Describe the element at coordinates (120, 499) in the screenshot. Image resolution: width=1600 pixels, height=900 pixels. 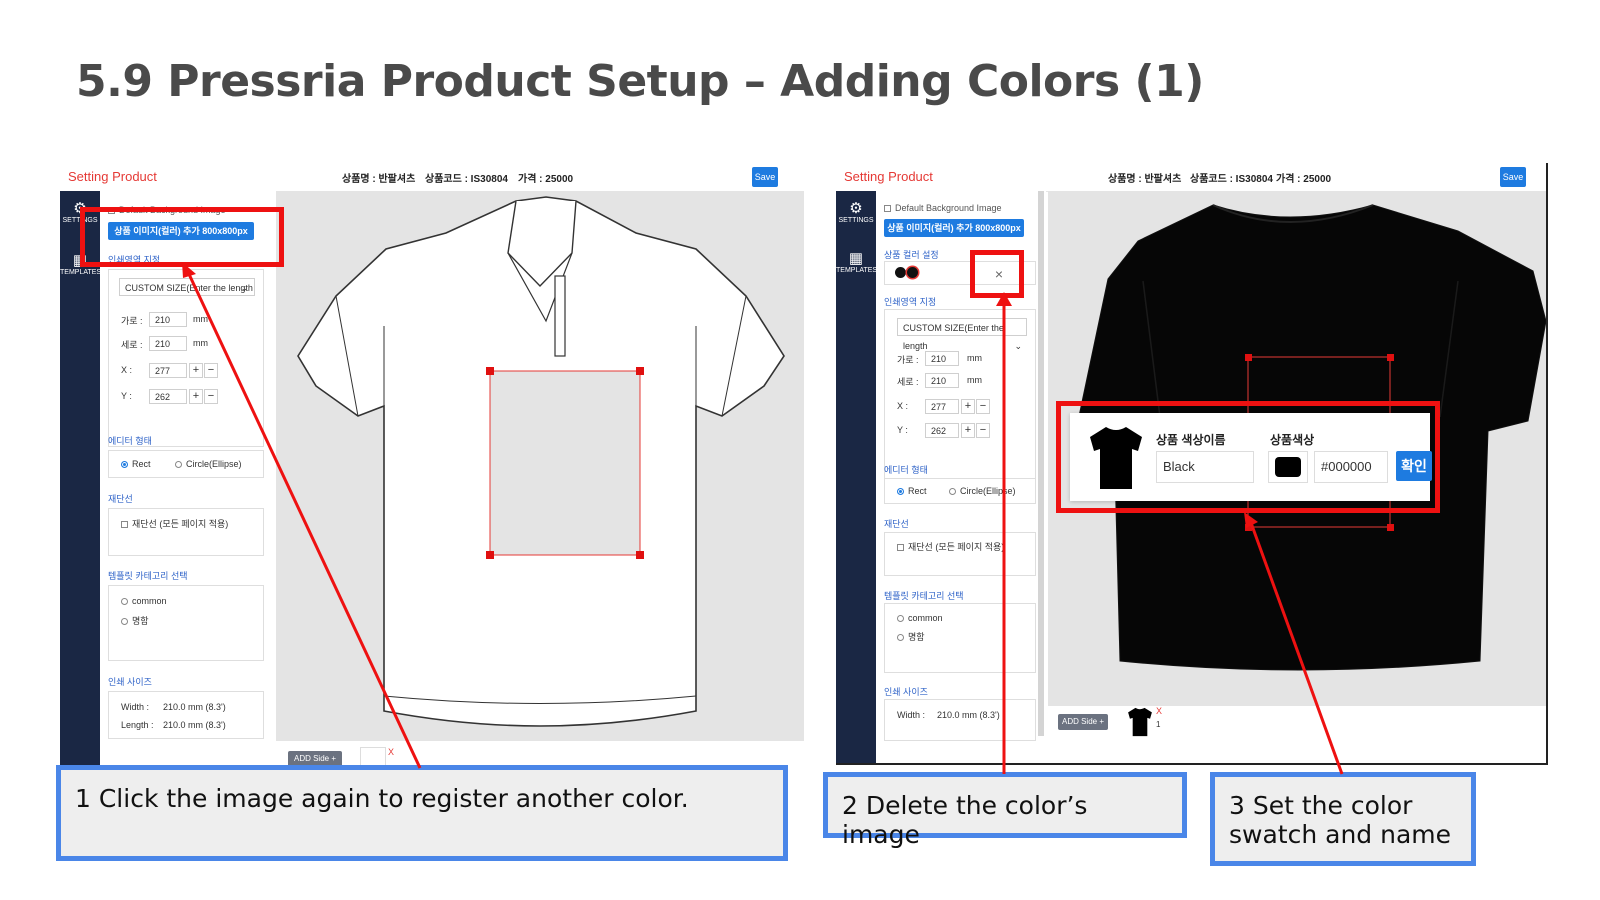
I see `cutline-label: 재단선` at that location.